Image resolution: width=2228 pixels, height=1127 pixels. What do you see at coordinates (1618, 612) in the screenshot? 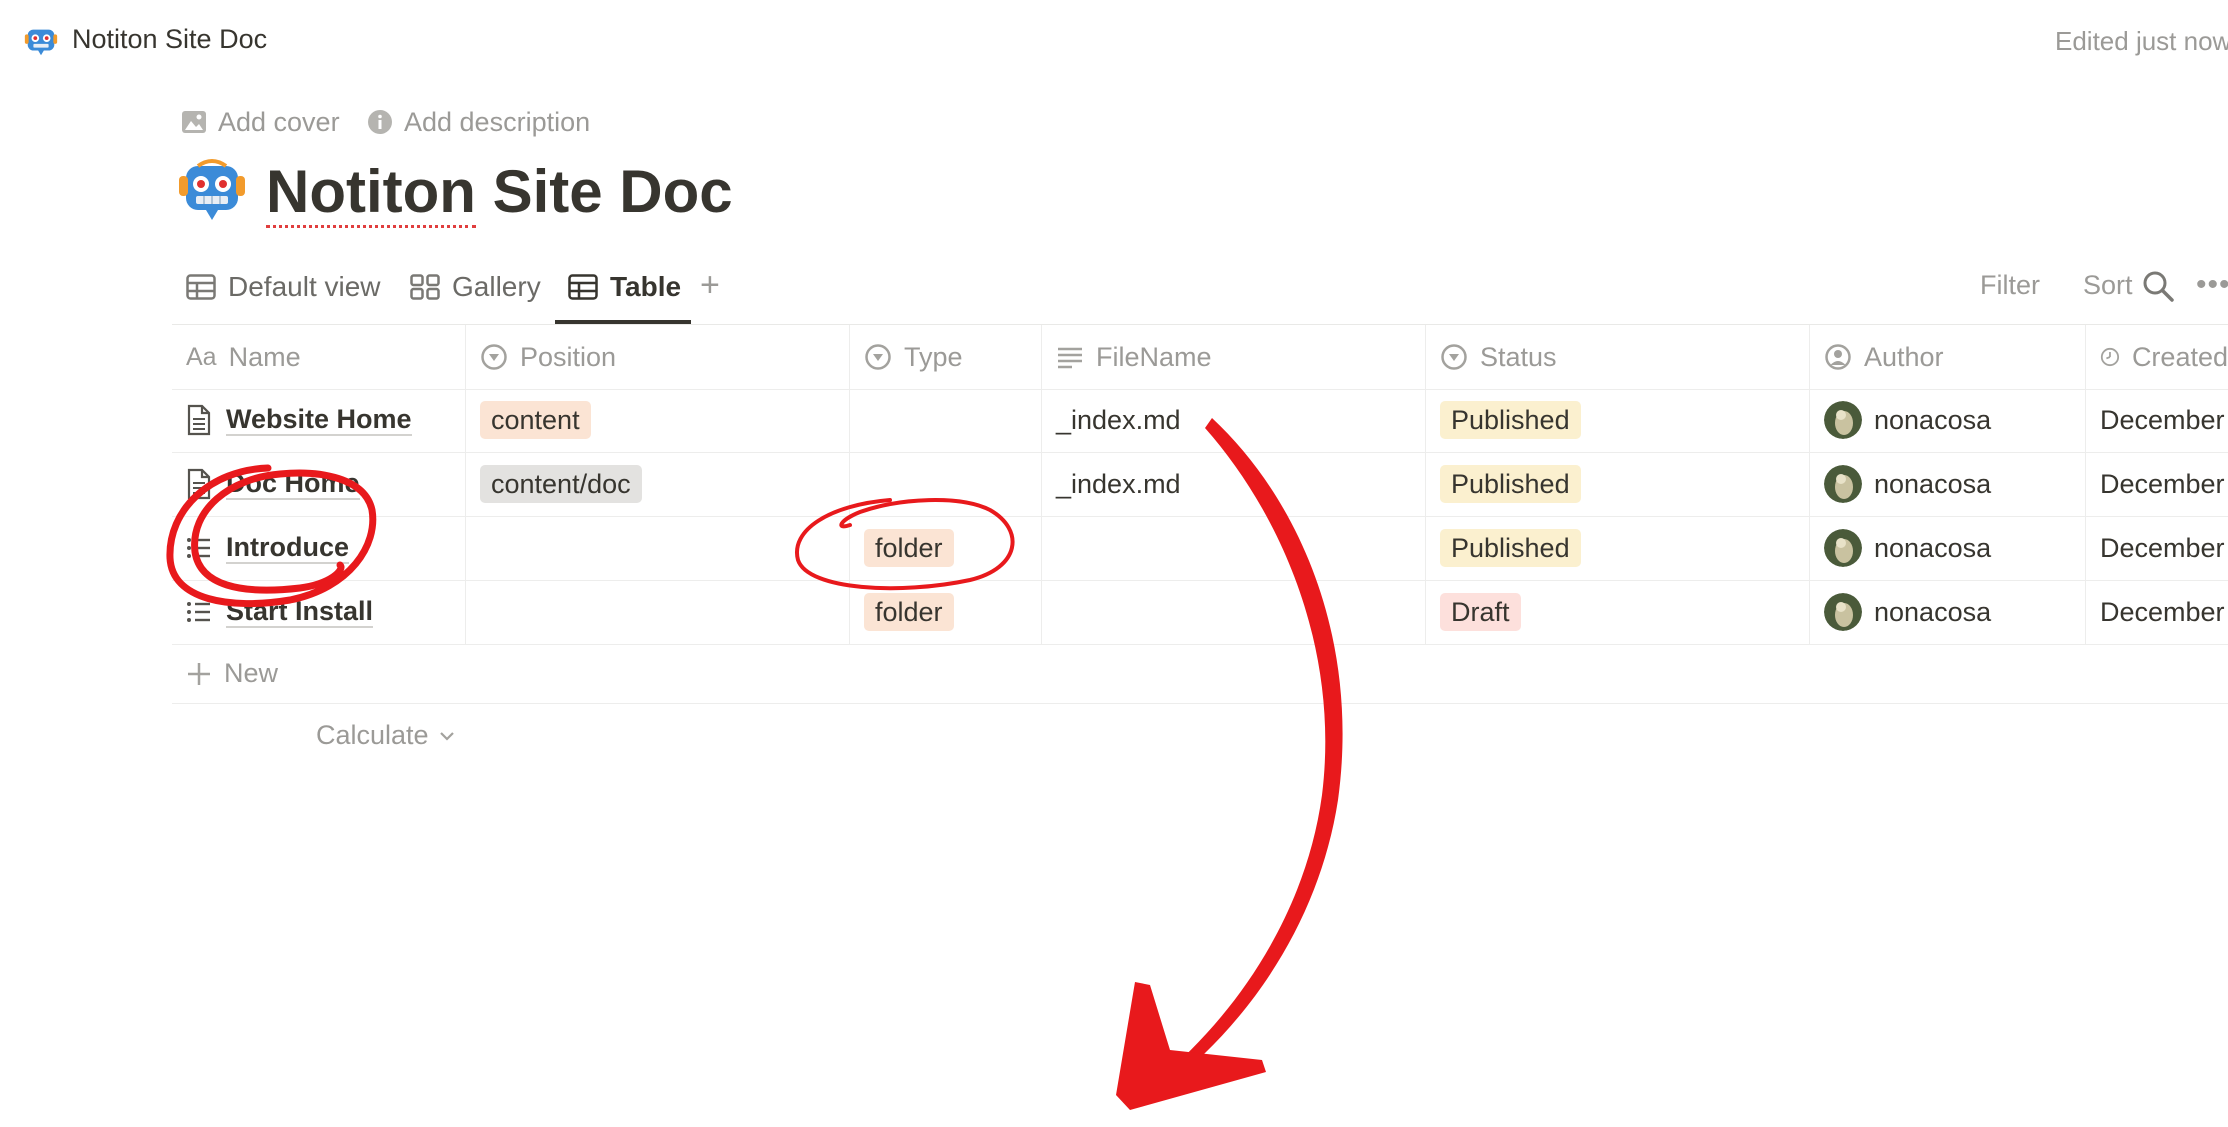
I see `status-cell: Draft` at bounding box center [1618, 612].